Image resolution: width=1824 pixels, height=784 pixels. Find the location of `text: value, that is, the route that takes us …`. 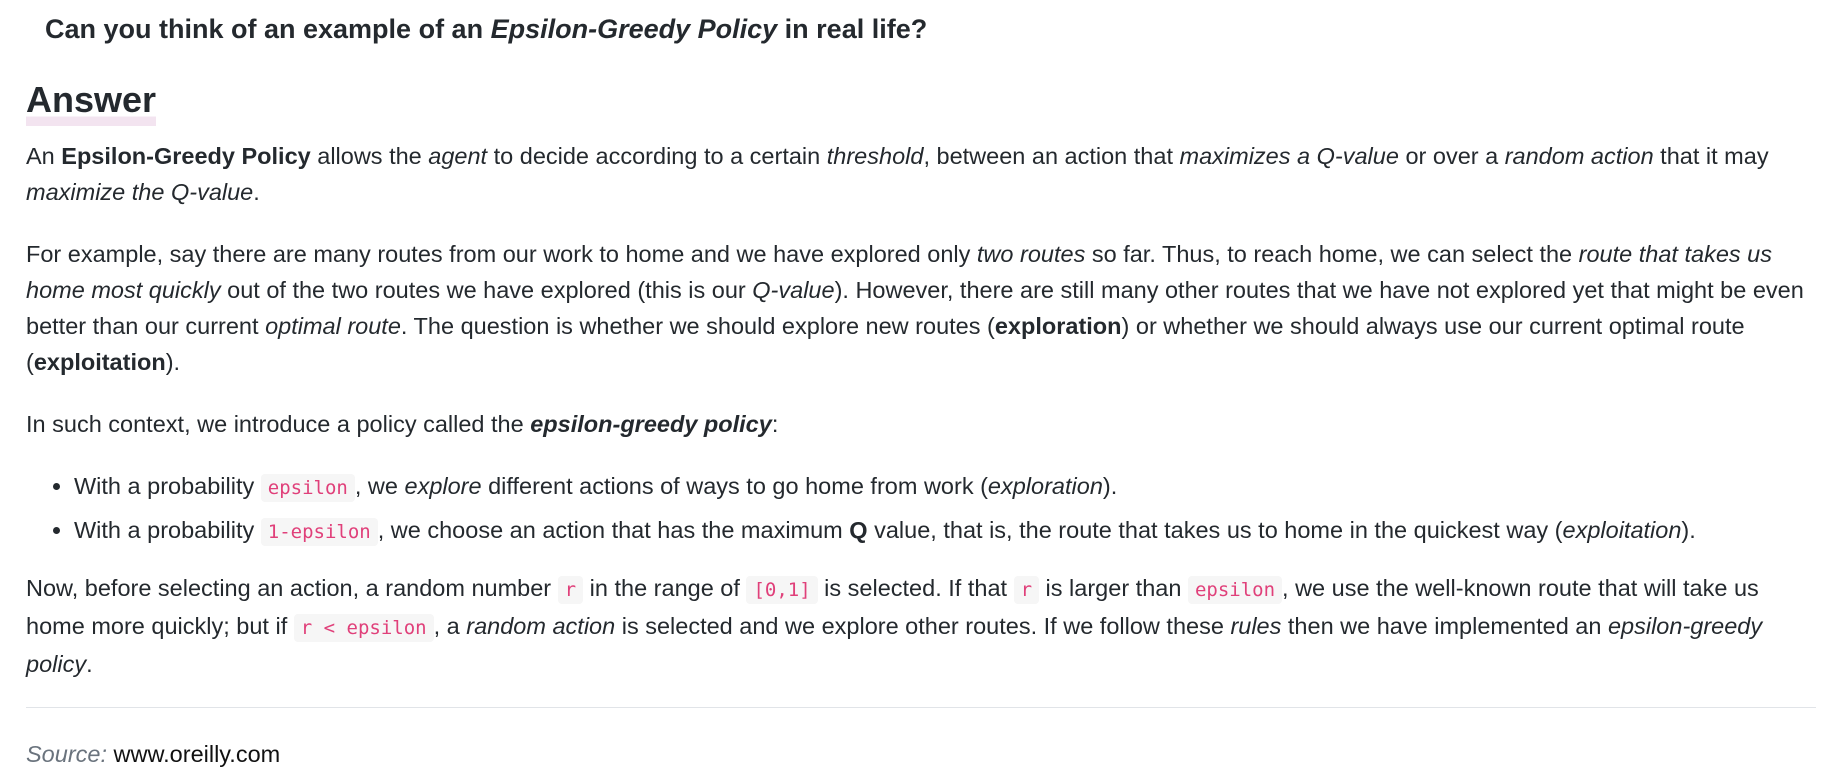

text: value, that is, the route that takes us … is located at coordinates (1215, 530).